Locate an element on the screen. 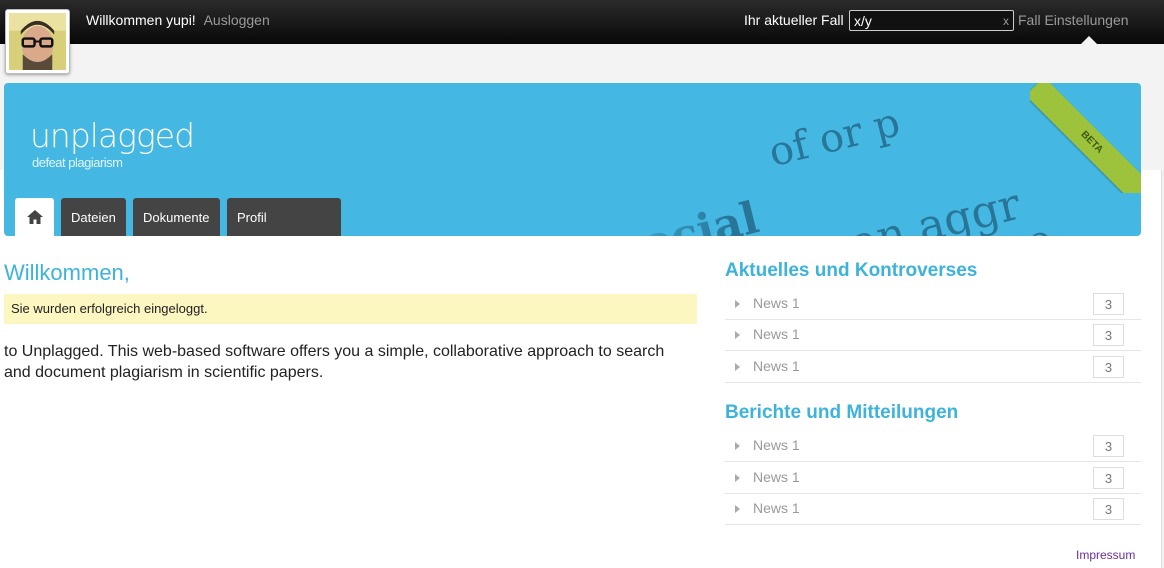 This screenshot has width=1164, height=568. avatar is located at coordinates (37, 41).